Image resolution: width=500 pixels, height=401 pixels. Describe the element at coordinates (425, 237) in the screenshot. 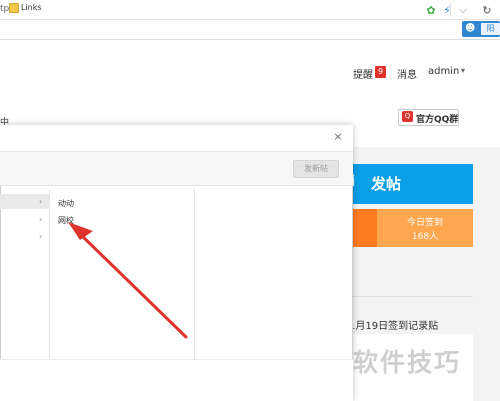

I see `checkin-count: 168人` at that location.